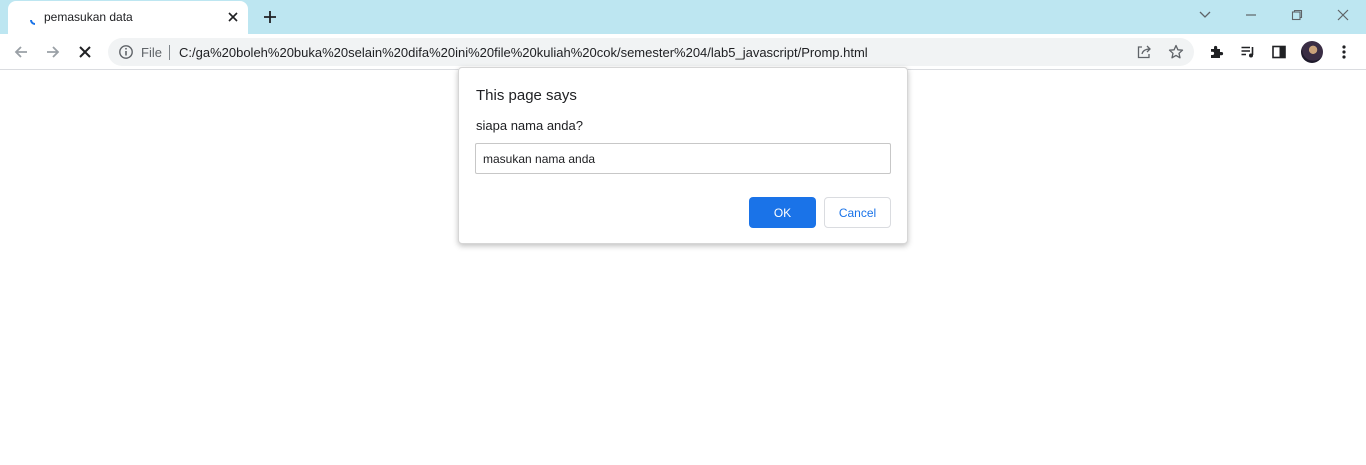 The image size is (1366, 465). What do you see at coordinates (88, 17) in the screenshot?
I see `tab-title: pemasukan data` at bounding box center [88, 17].